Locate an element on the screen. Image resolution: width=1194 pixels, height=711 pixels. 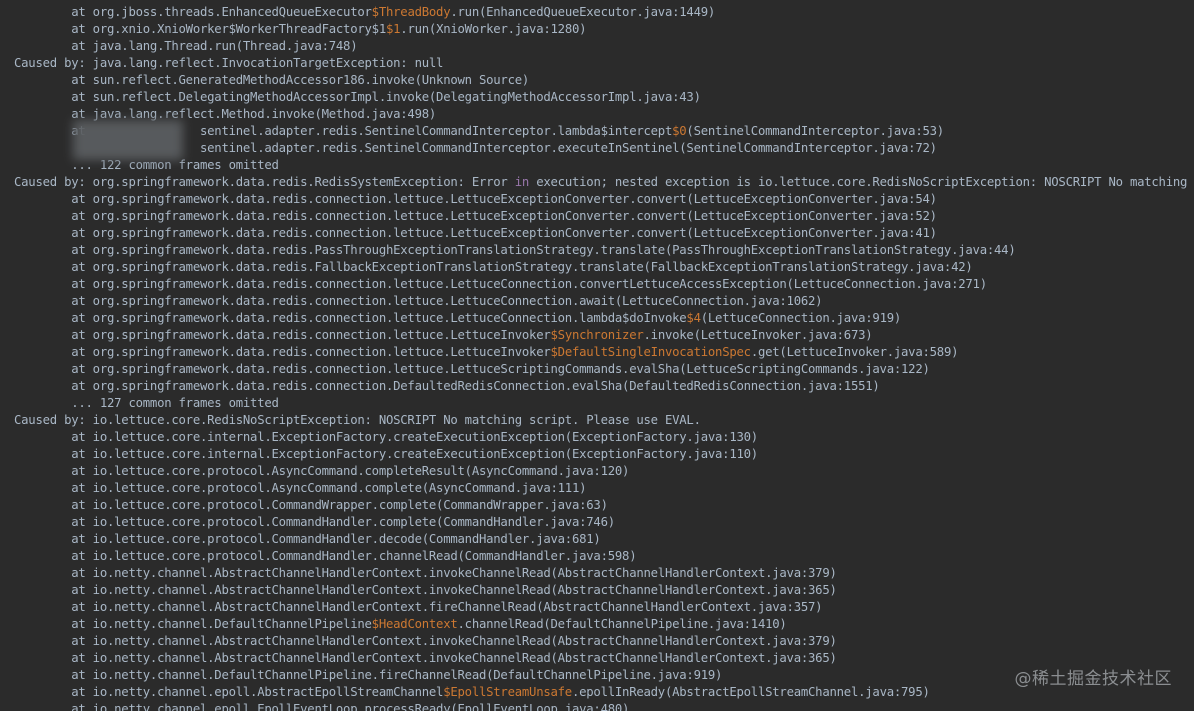
log-segment-inner-class: $EpollStreamUnsafe is located at coordinates (507, 692).